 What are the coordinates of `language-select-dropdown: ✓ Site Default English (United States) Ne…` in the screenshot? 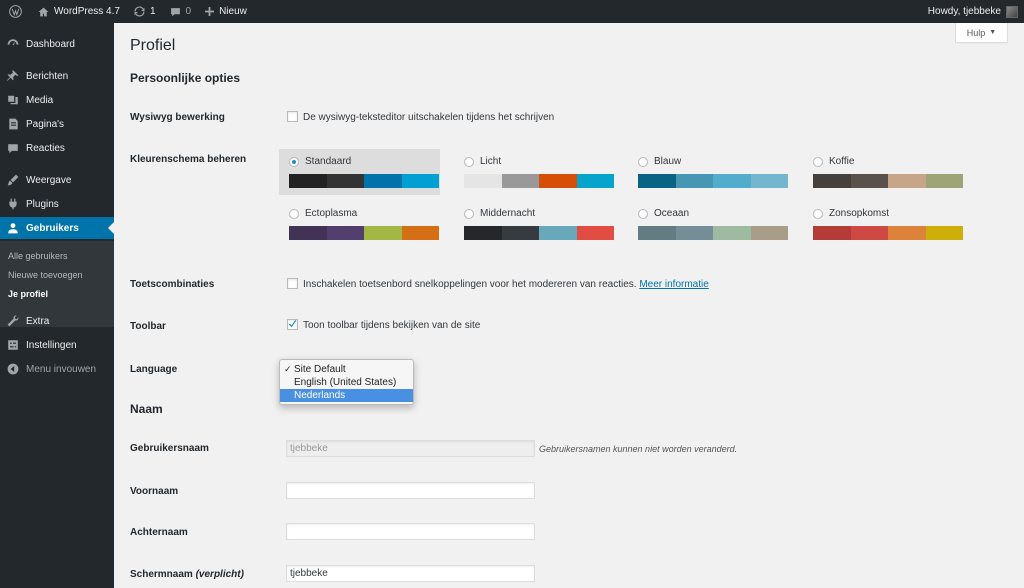 It's located at (346, 382).